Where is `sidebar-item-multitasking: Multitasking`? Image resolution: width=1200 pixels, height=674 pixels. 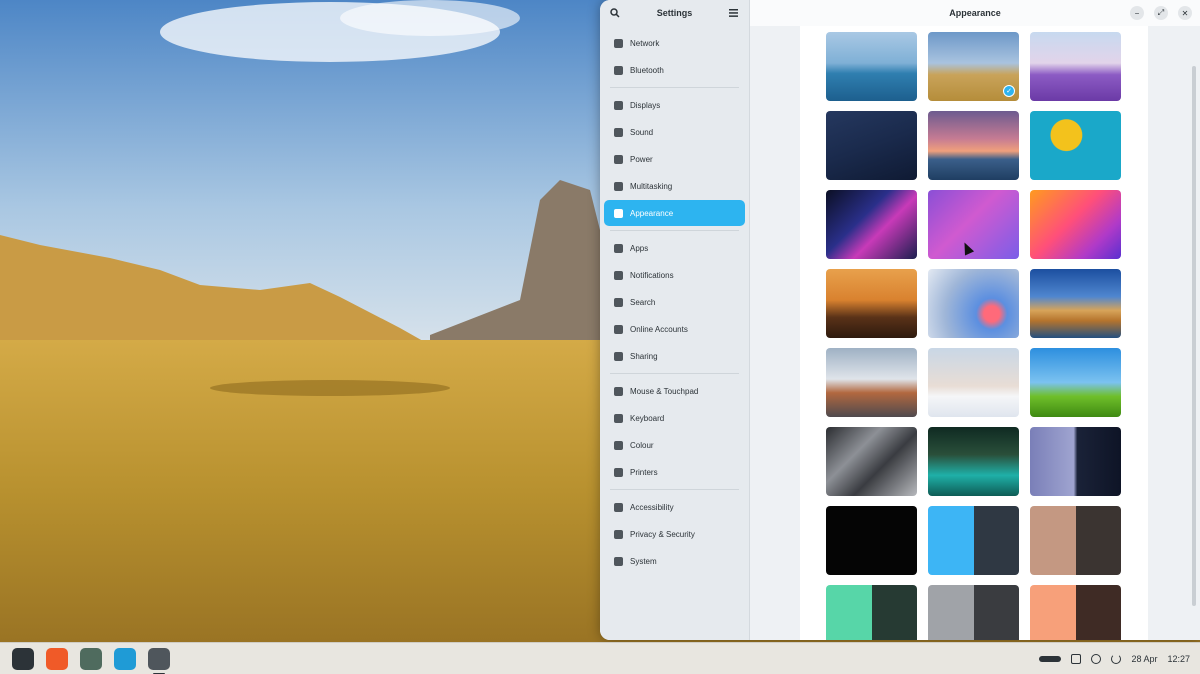 sidebar-item-multitasking: Multitasking is located at coordinates (674, 186).